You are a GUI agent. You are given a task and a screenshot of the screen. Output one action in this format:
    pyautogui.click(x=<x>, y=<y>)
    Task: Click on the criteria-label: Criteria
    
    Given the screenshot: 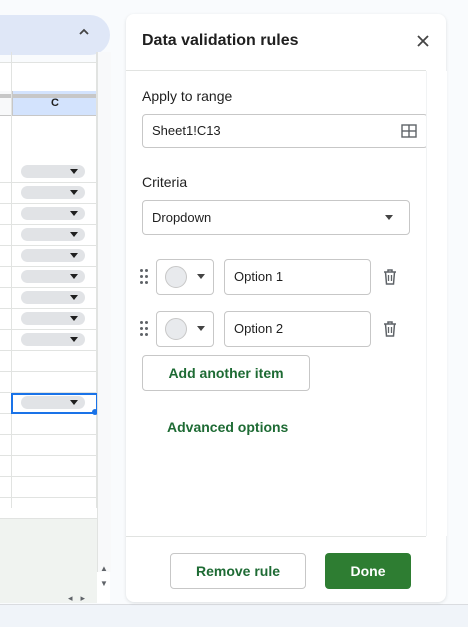 What is the action you would take?
    pyautogui.click(x=165, y=182)
    